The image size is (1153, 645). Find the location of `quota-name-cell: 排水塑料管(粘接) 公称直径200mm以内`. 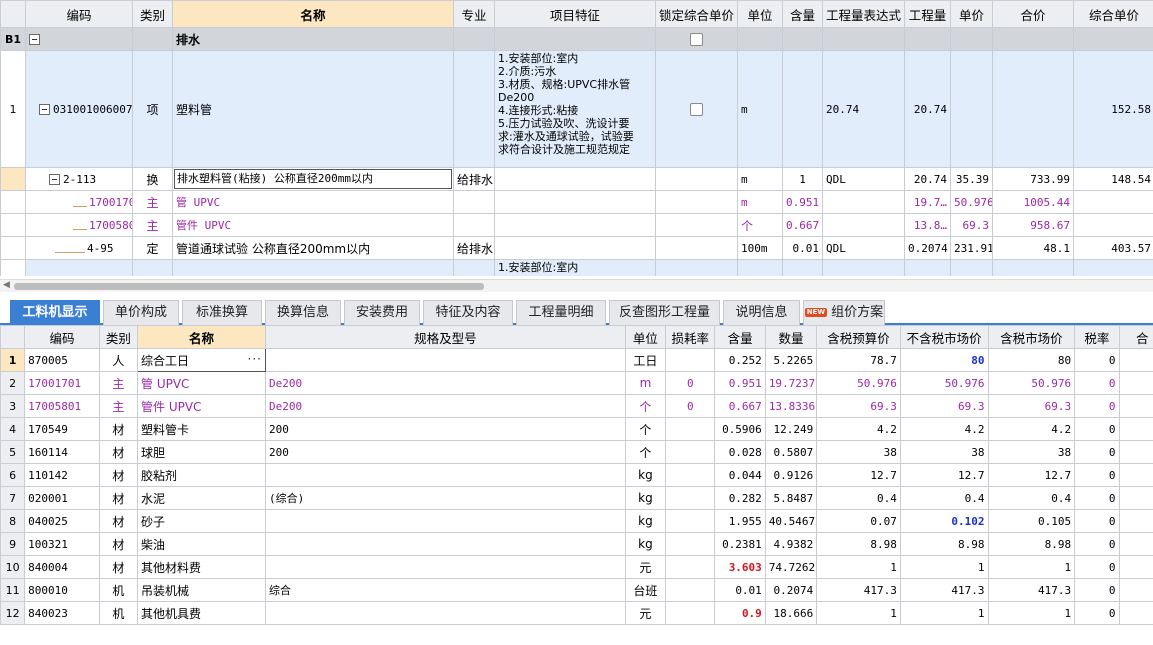

quota-name-cell: 排水塑料管(粘接) 公称直径200mm以内 is located at coordinates (313, 179).